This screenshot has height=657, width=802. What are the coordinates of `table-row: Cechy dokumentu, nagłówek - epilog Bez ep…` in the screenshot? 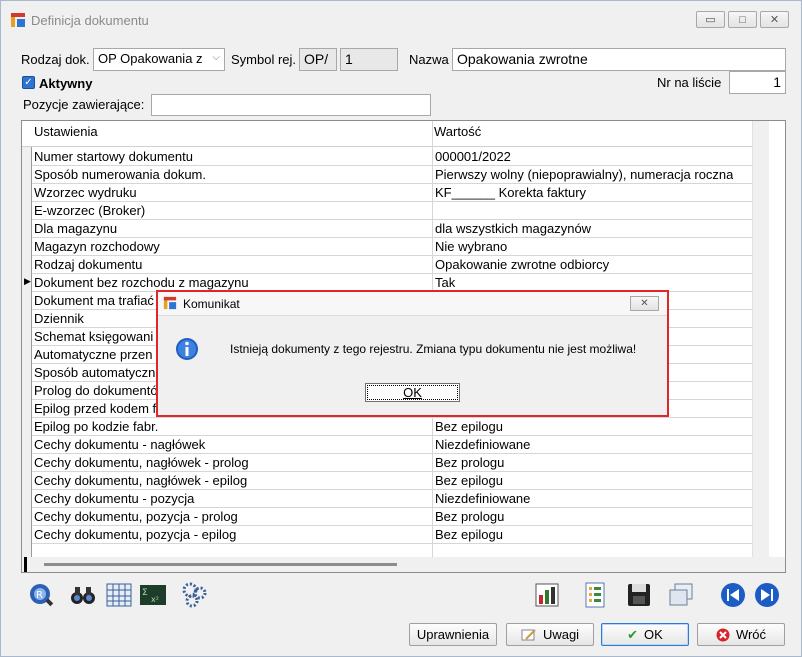 It's located at (400, 481).